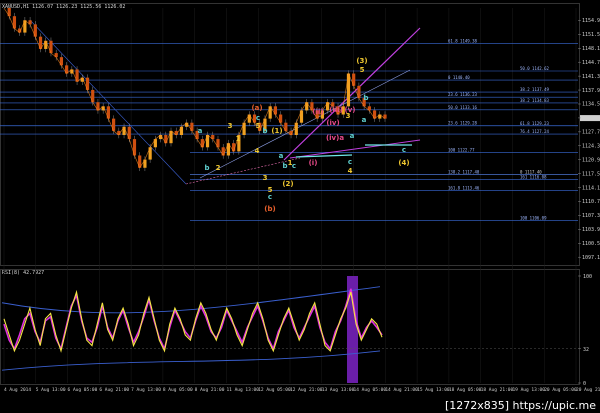 This screenshot has width=600, height=413. What do you see at coordinates (591, 105) in the screenshot?
I see `y-tick-label: 1134.57` at bounding box center [591, 105].